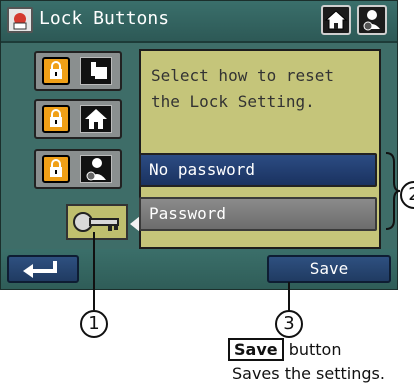  I want to click on callout-1: 1, so click(94, 324).